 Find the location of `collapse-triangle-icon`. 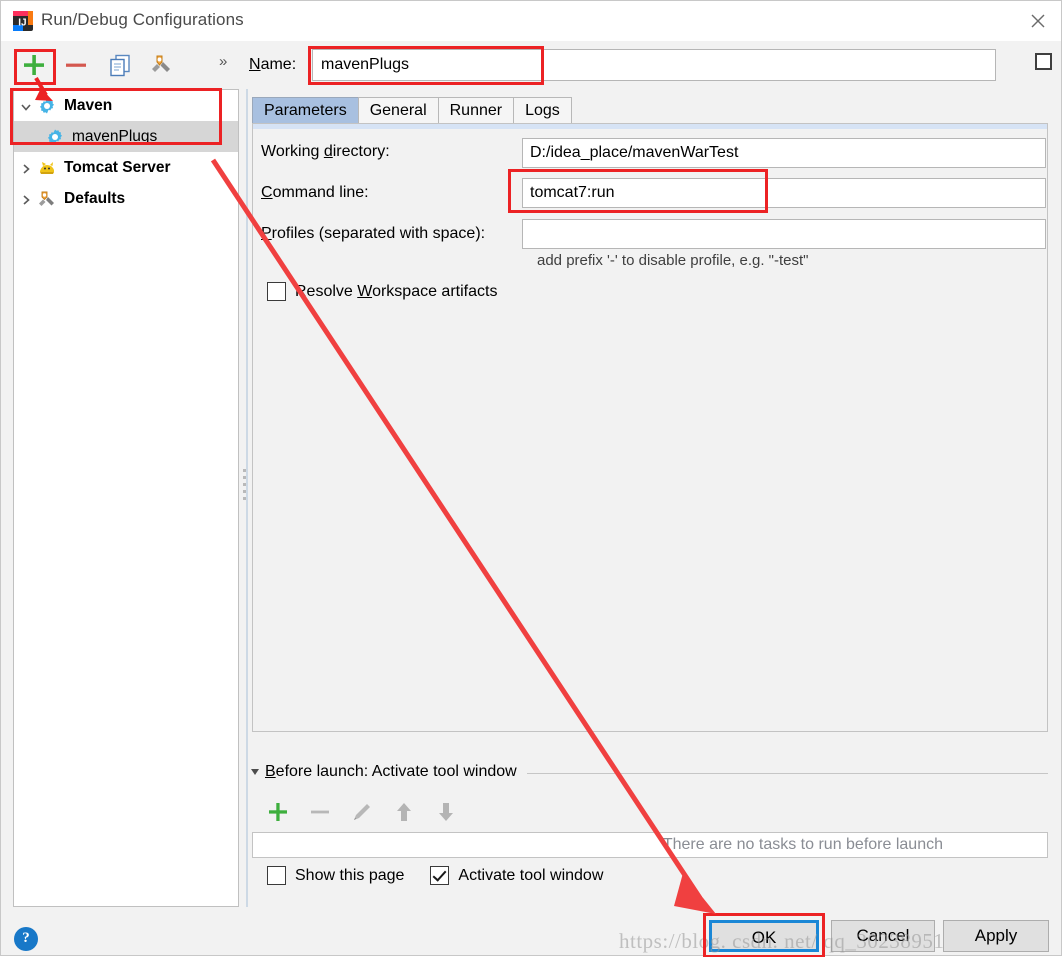

collapse-triangle-icon is located at coordinates (255, 772).